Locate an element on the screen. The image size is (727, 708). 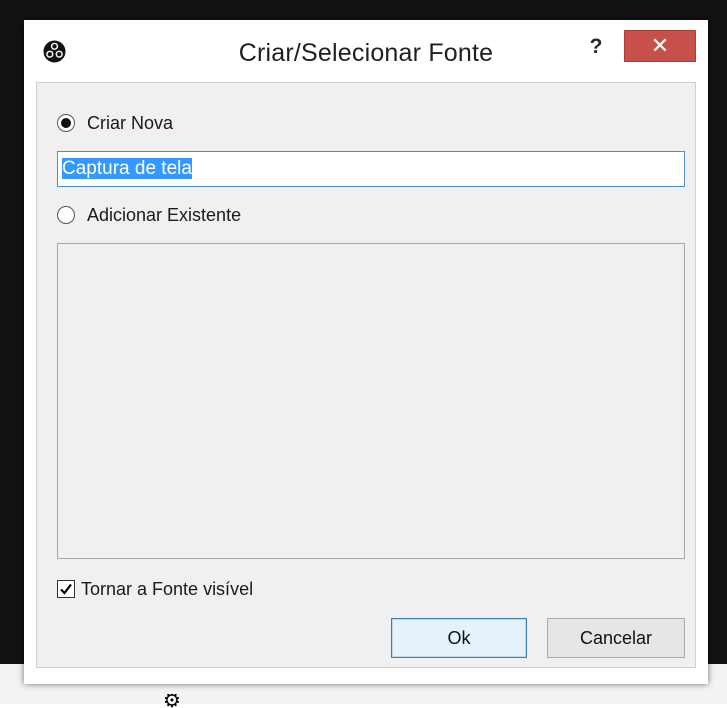
make-visible-option: Tornar a Fonte visível is located at coordinates (155, 589).